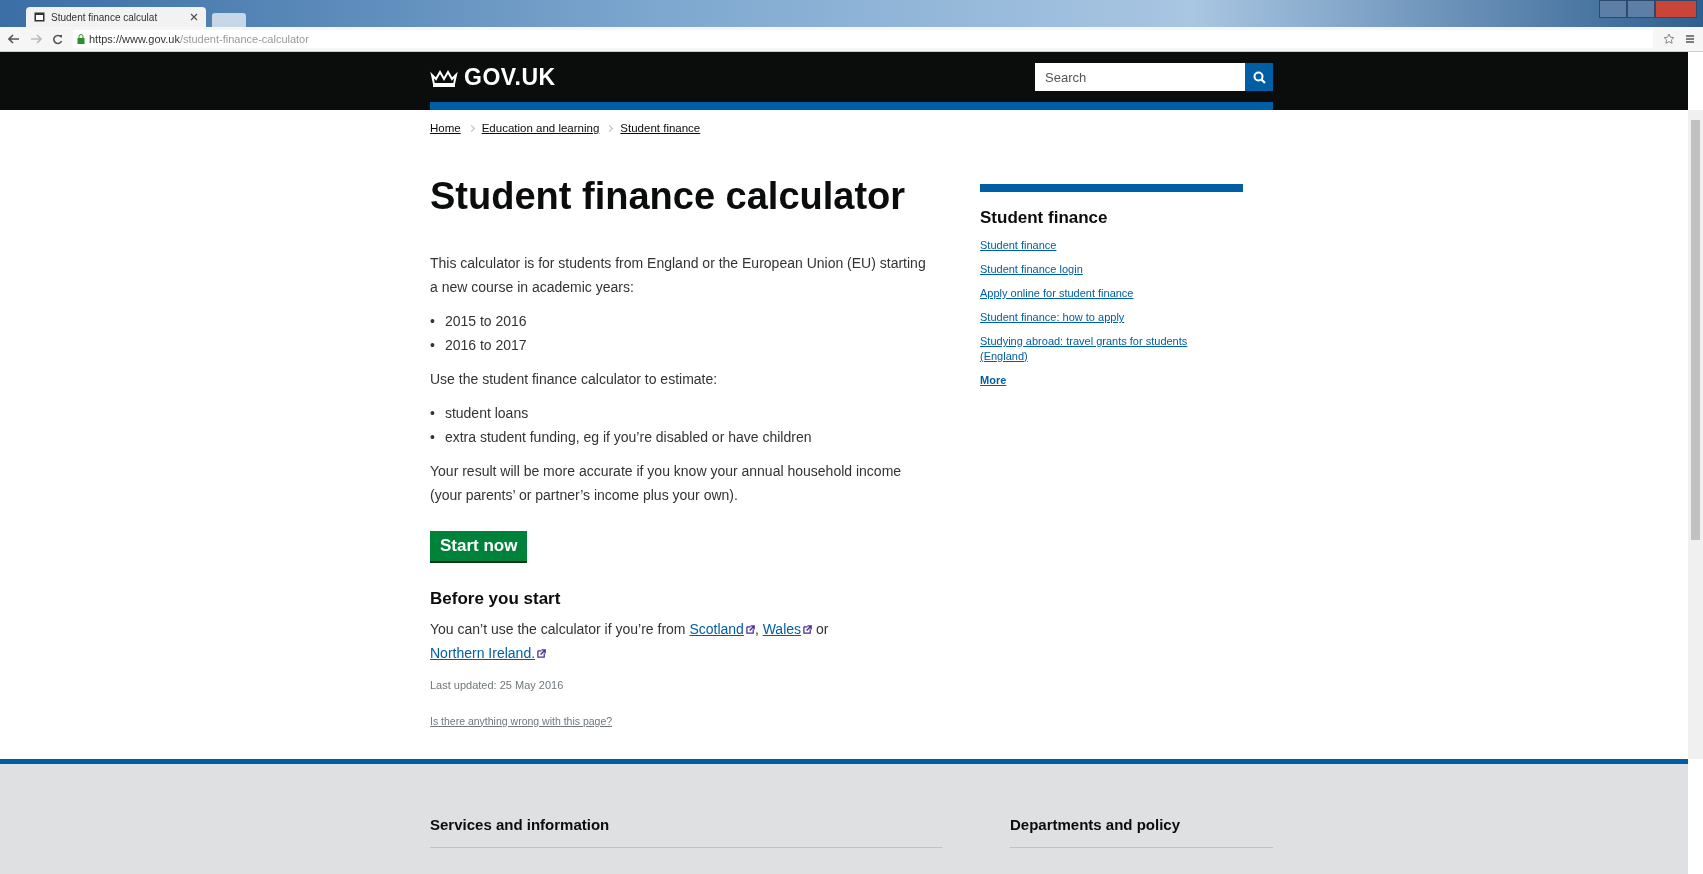 This screenshot has width=1703, height=874. What do you see at coordinates (496, 598) in the screenshot?
I see `section-heading: Before you start` at bounding box center [496, 598].